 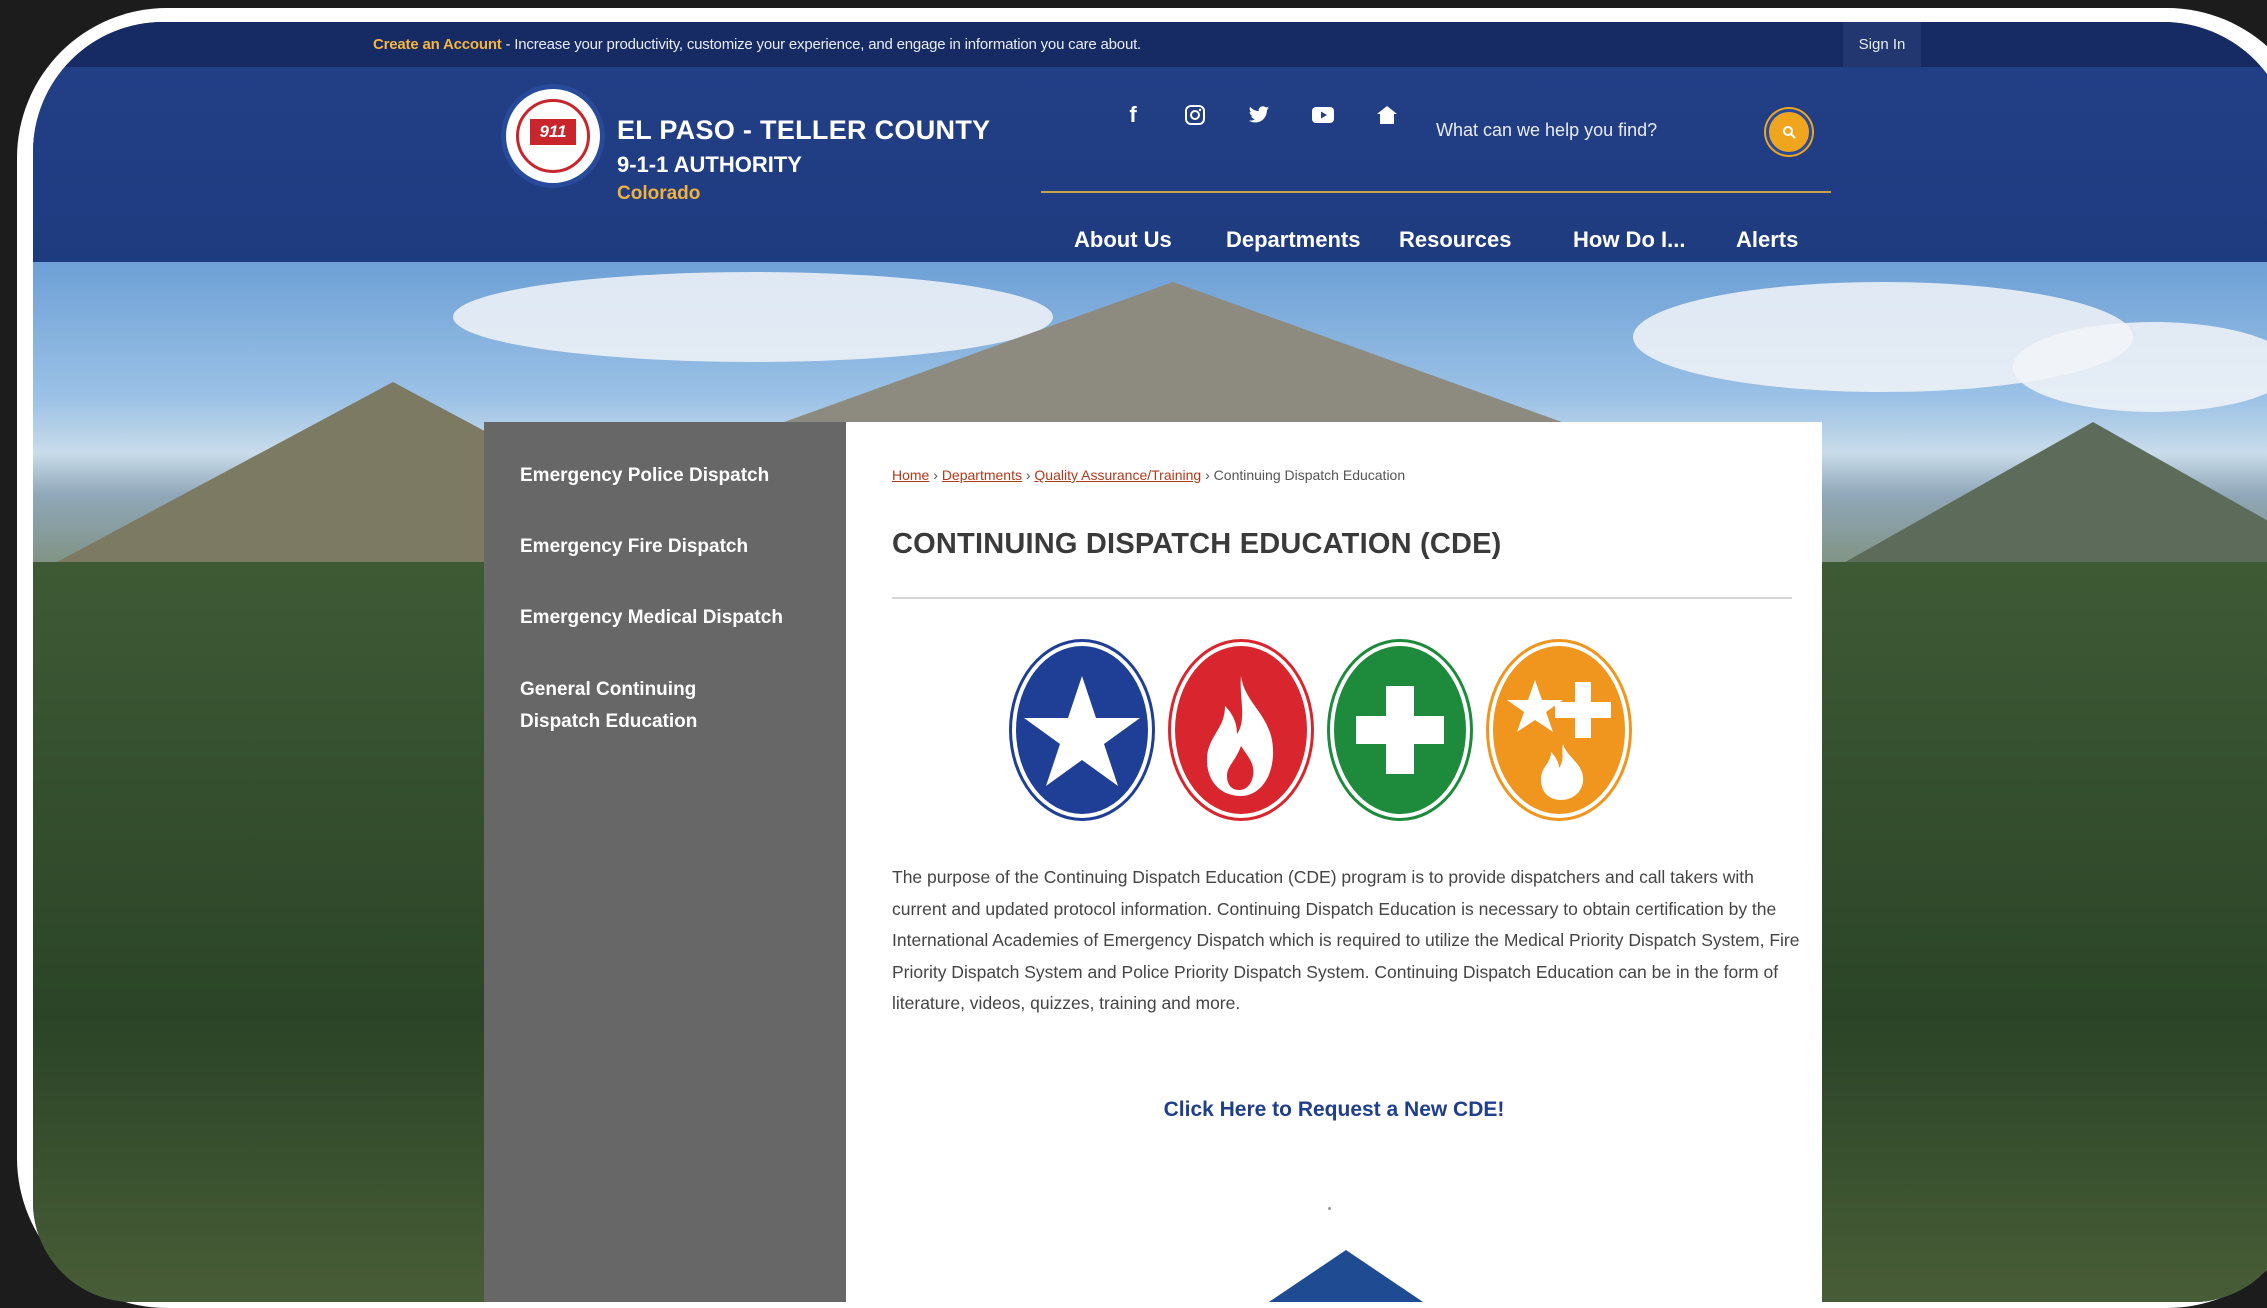 I want to click on breadcrumb-home: Home, so click(x=910, y=475).